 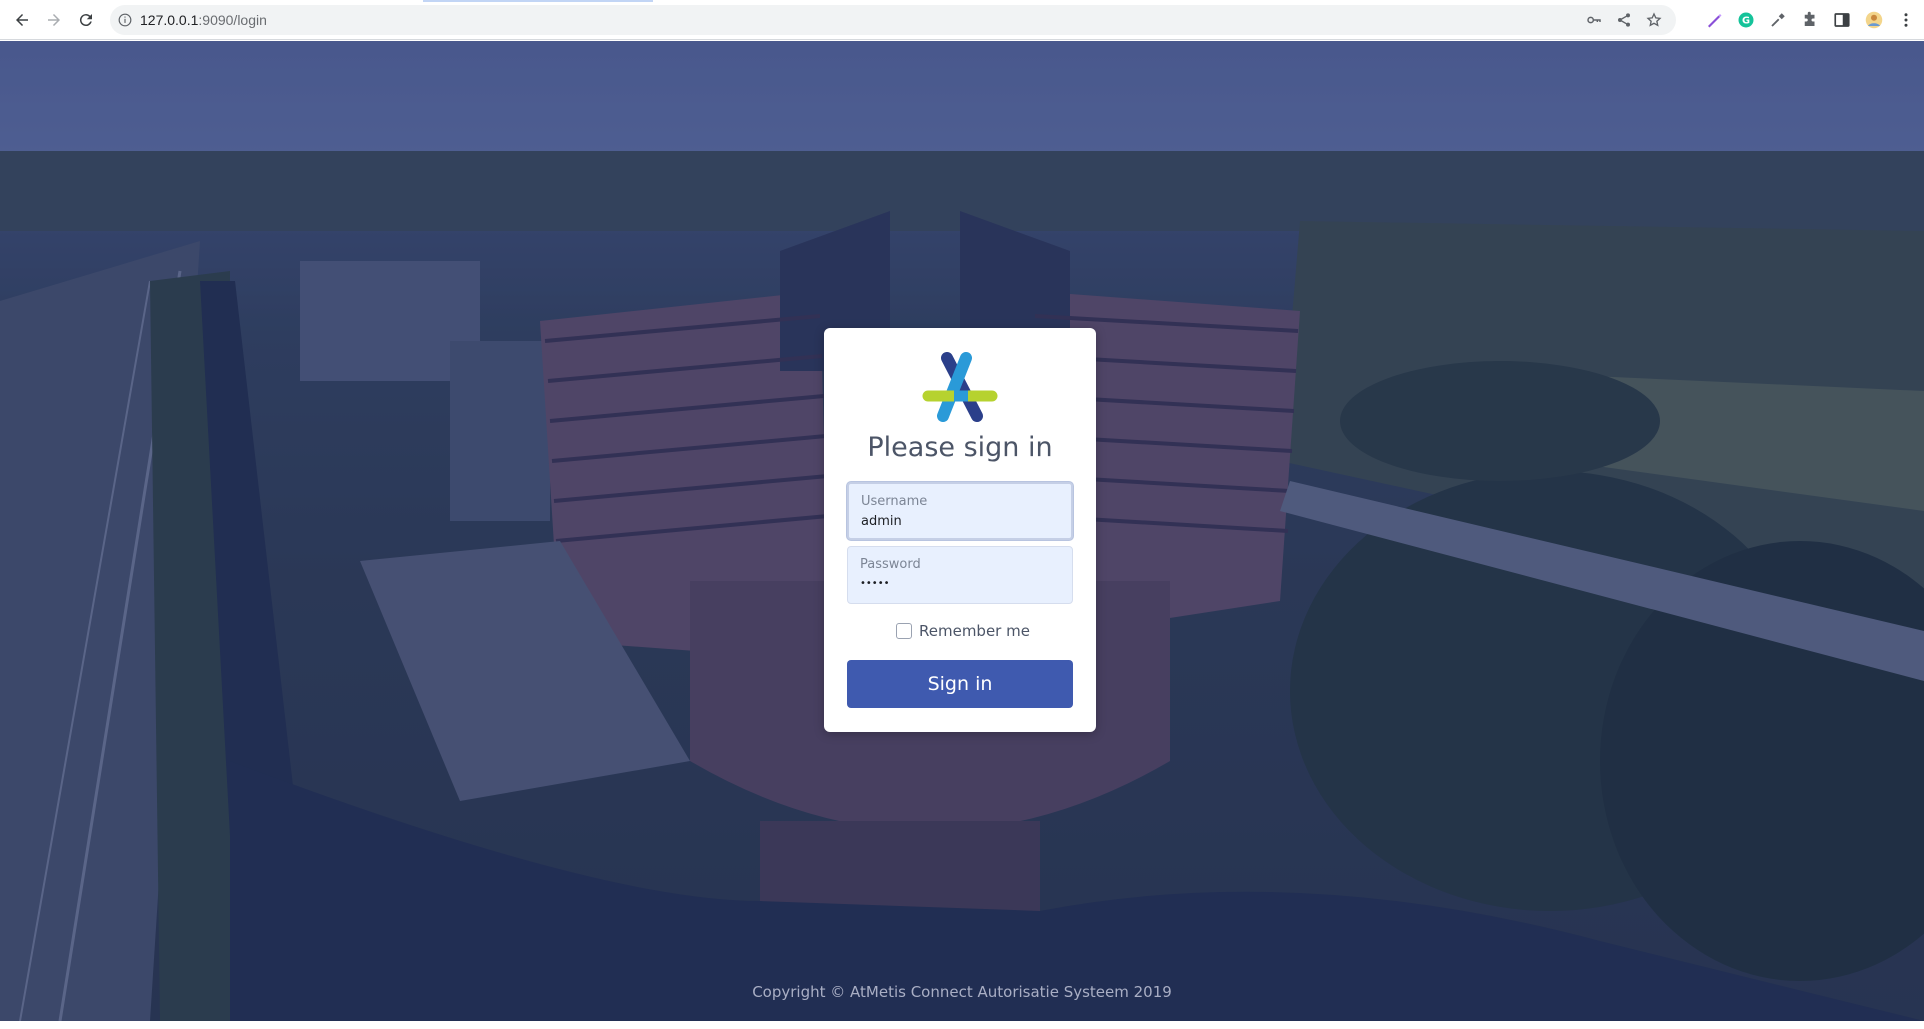 I want to click on forward-button, so click(x=54, y=20).